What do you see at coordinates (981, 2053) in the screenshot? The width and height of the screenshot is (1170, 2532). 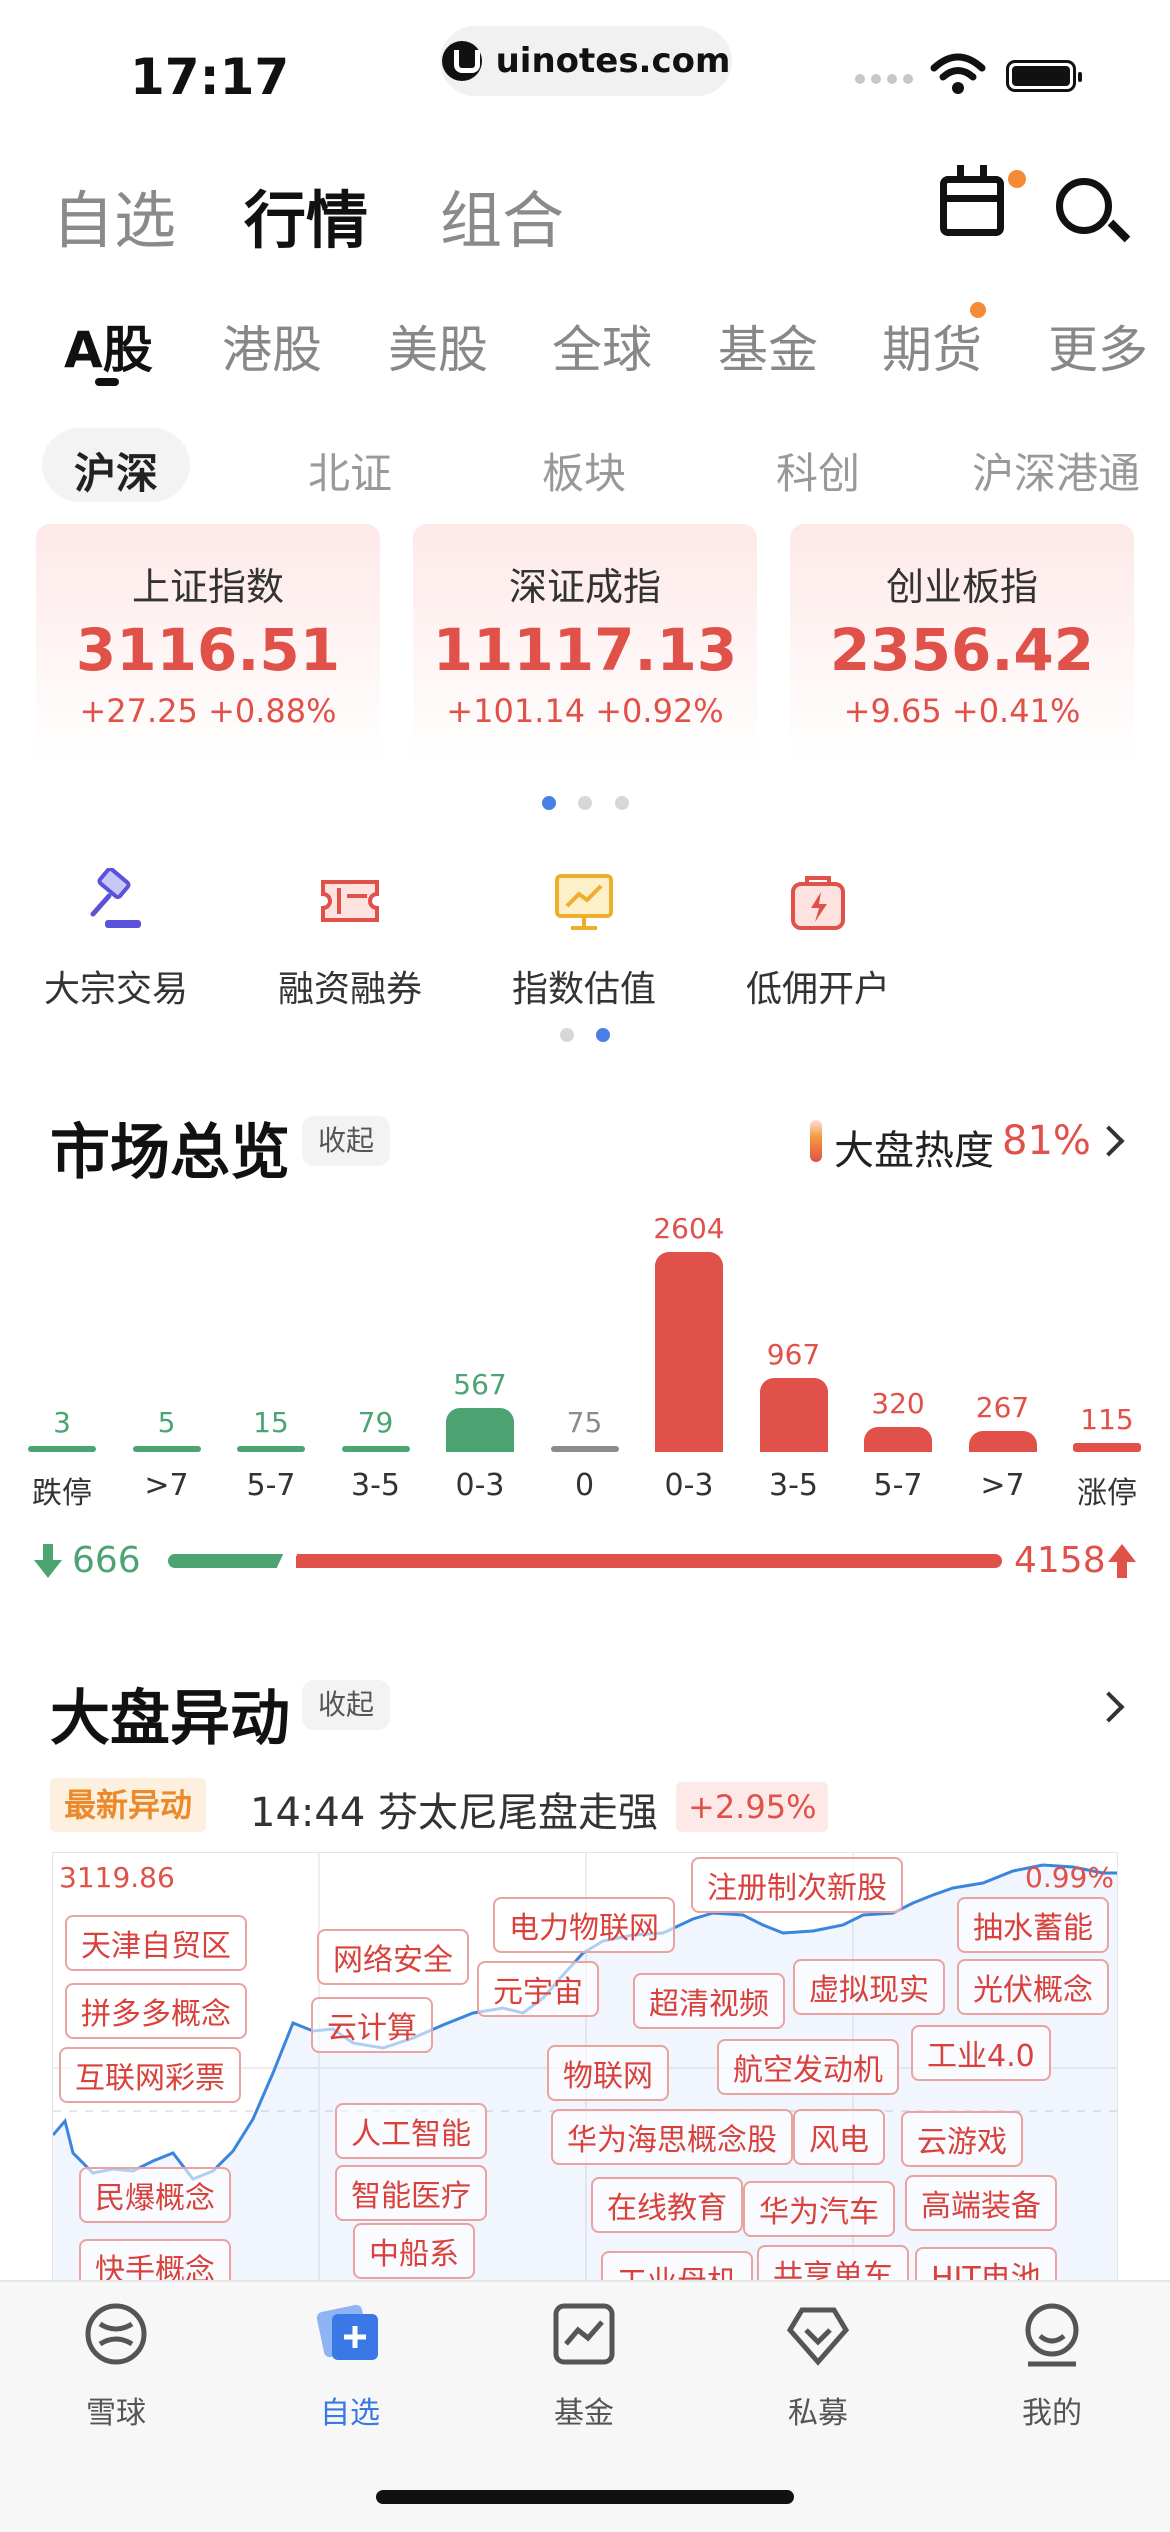 I see `concept-tag: 工业4.0` at bounding box center [981, 2053].